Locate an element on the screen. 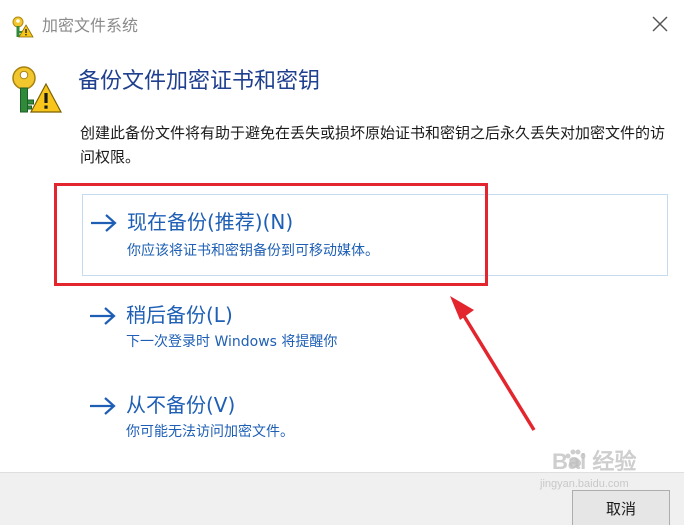  page-title: 备份文件加密证书和密钥 is located at coordinates (199, 81).